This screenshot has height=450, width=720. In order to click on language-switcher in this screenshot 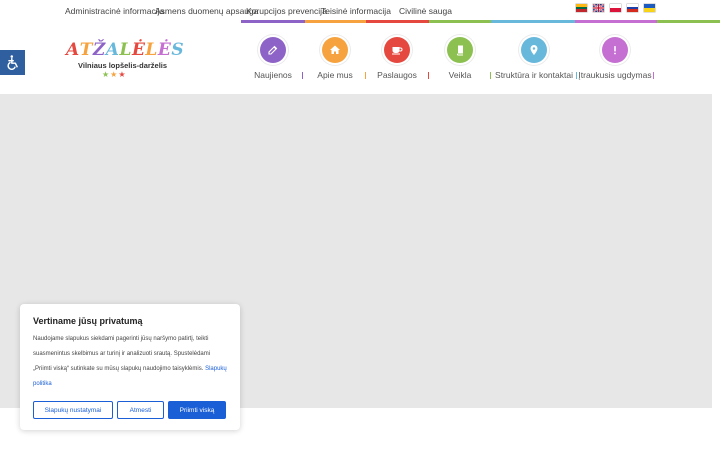, I will do `click(615, 8)`.